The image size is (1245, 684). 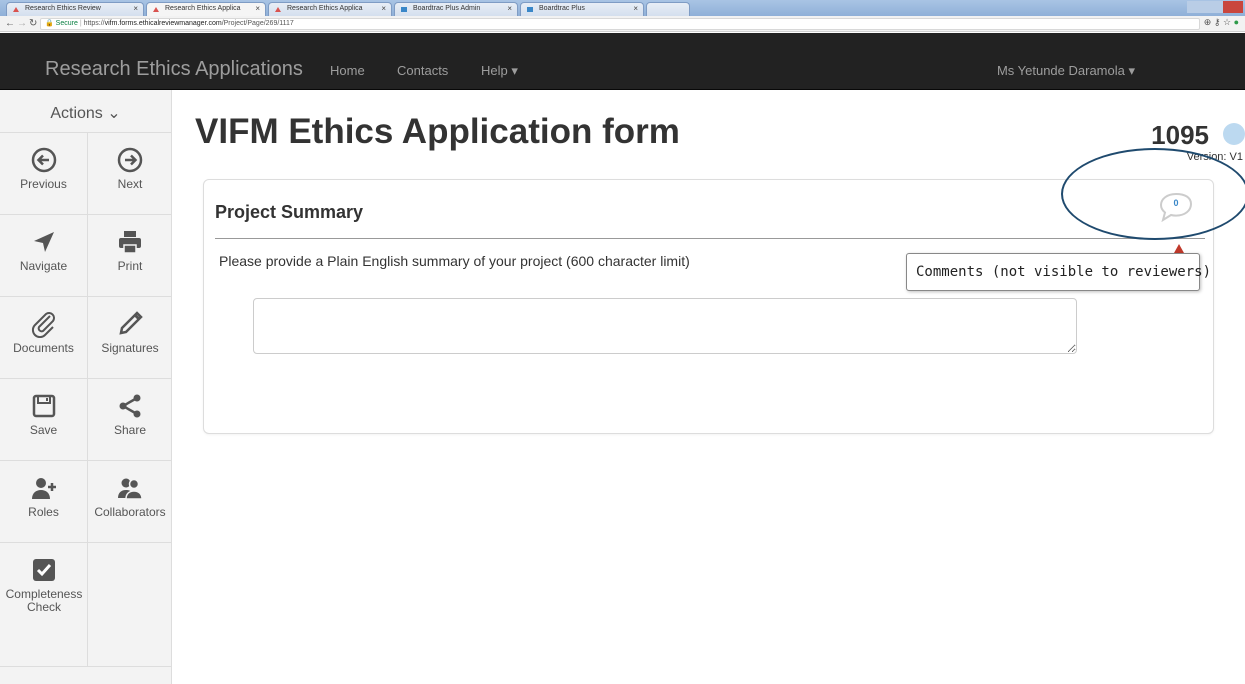 I want to click on nav-home: Home, so click(x=347, y=70).